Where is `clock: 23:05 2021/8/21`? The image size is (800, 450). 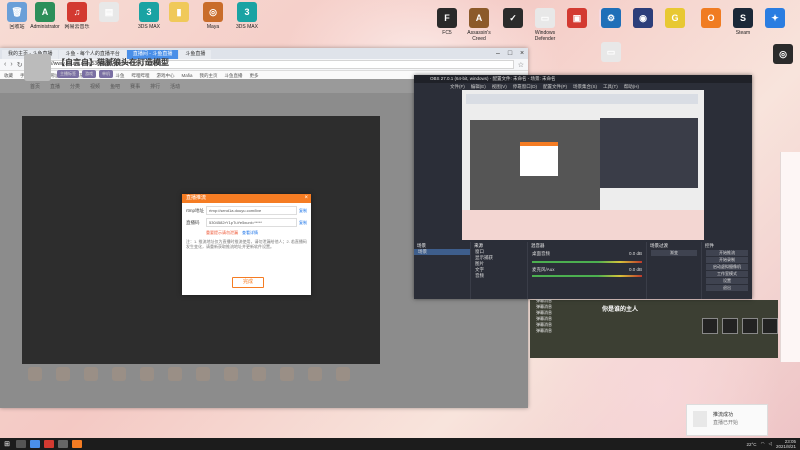 clock: 23:05 2021/8/21 is located at coordinates (786, 444).